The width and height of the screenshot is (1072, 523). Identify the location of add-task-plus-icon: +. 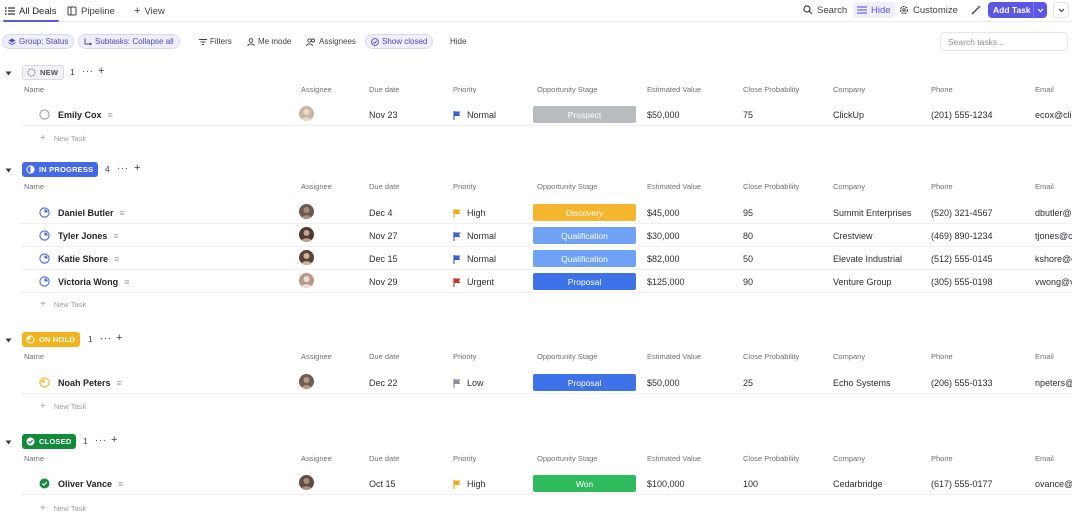
(119, 338).